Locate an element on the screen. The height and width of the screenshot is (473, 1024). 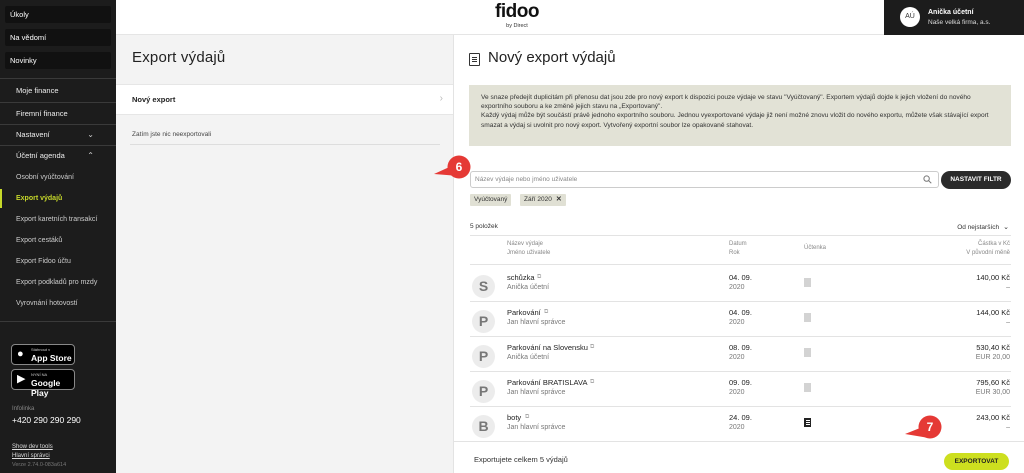
expense-name: schůzka is located at coordinates (521, 277).